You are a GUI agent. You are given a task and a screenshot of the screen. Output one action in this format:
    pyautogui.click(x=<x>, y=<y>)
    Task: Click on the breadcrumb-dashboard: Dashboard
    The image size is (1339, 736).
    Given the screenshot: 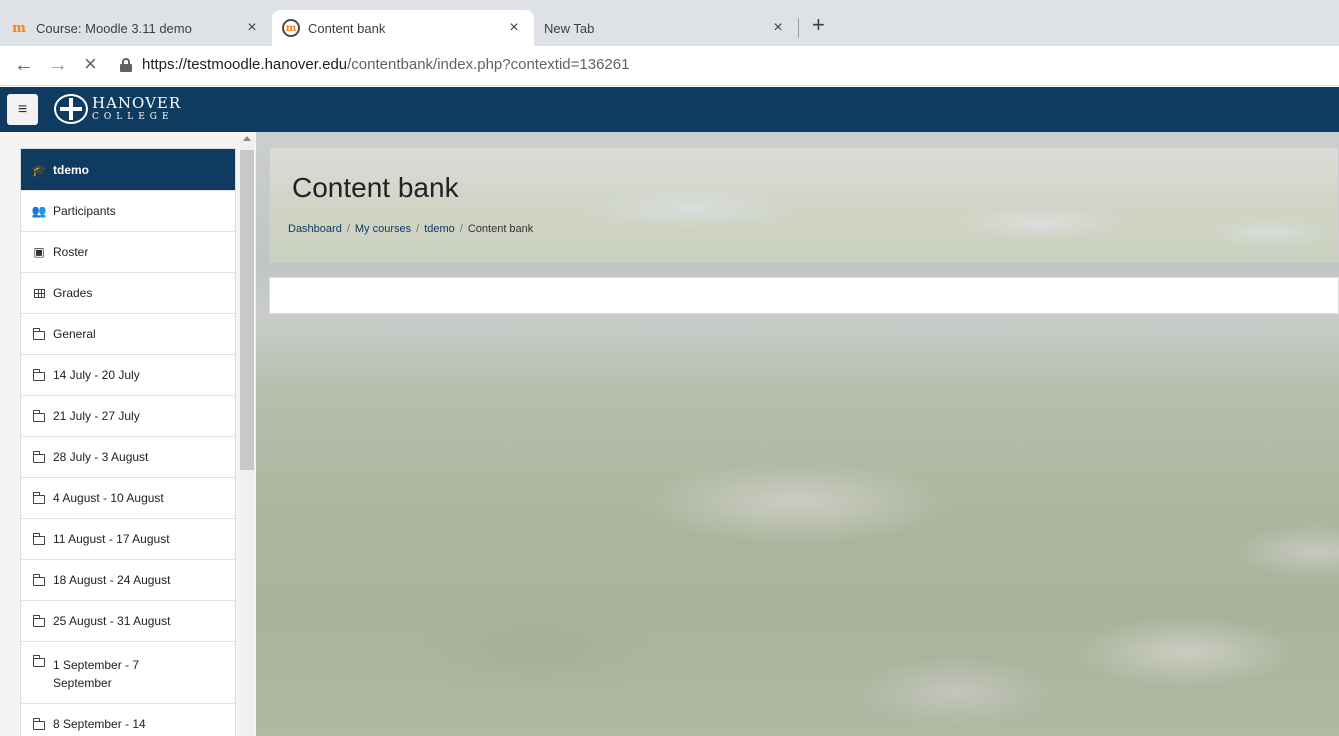 What is the action you would take?
    pyautogui.click(x=315, y=229)
    